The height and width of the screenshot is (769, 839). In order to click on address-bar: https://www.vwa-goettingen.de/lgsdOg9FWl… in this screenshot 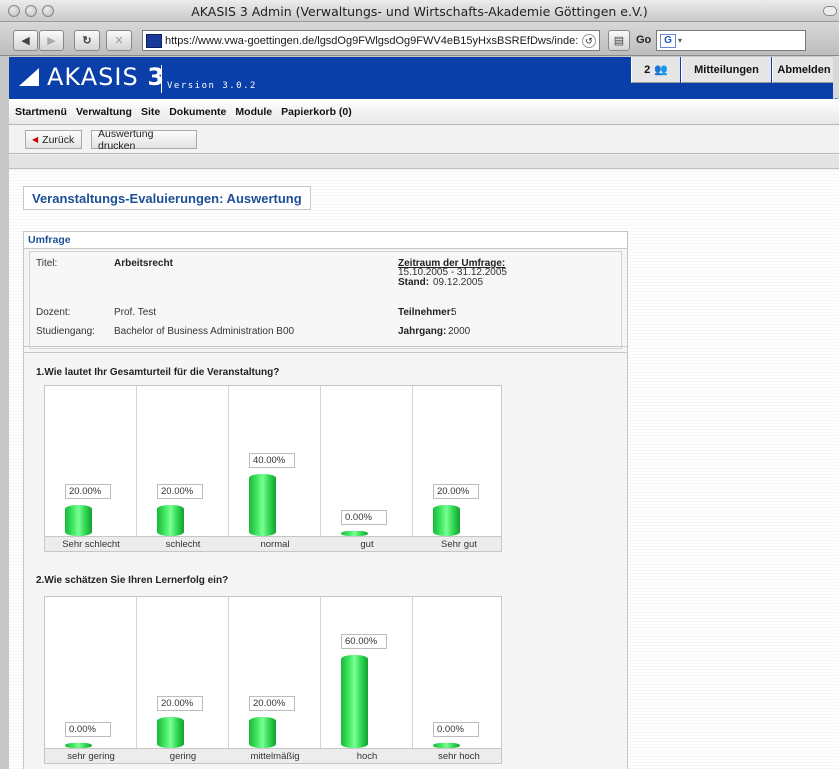, I will do `click(371, 40)`.